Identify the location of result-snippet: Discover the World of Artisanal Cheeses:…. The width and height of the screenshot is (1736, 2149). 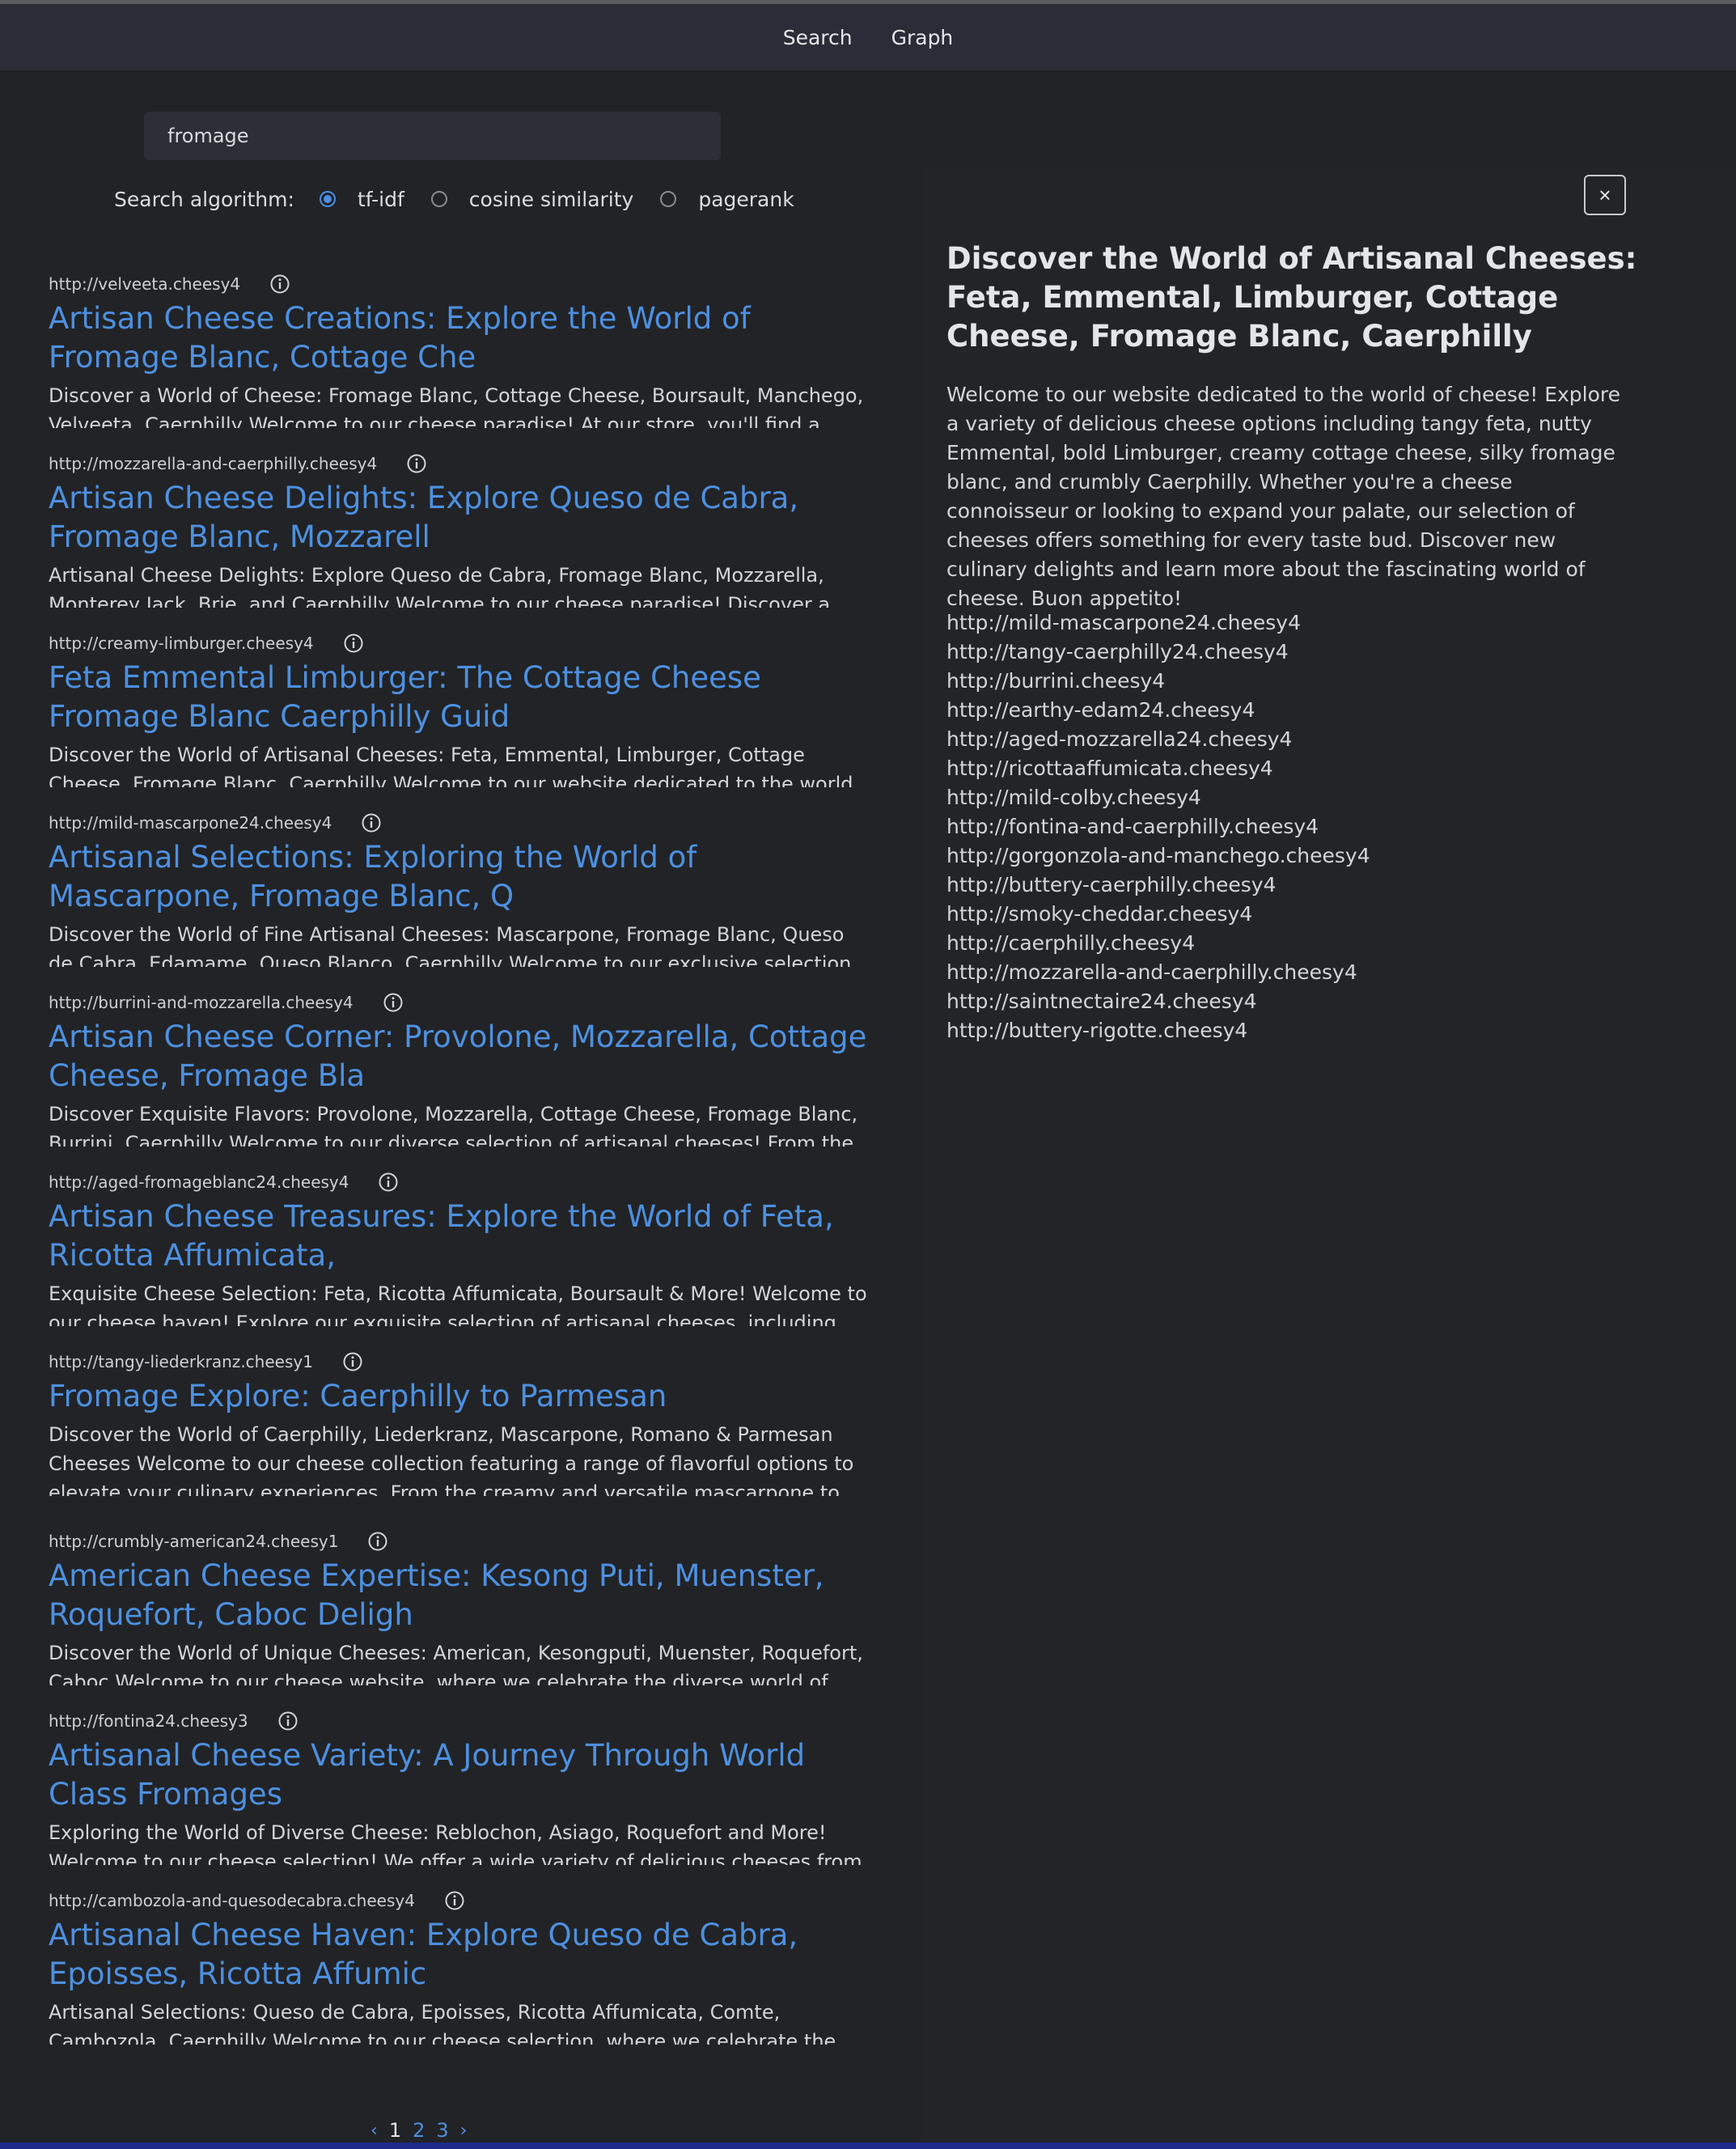
(451, 765).